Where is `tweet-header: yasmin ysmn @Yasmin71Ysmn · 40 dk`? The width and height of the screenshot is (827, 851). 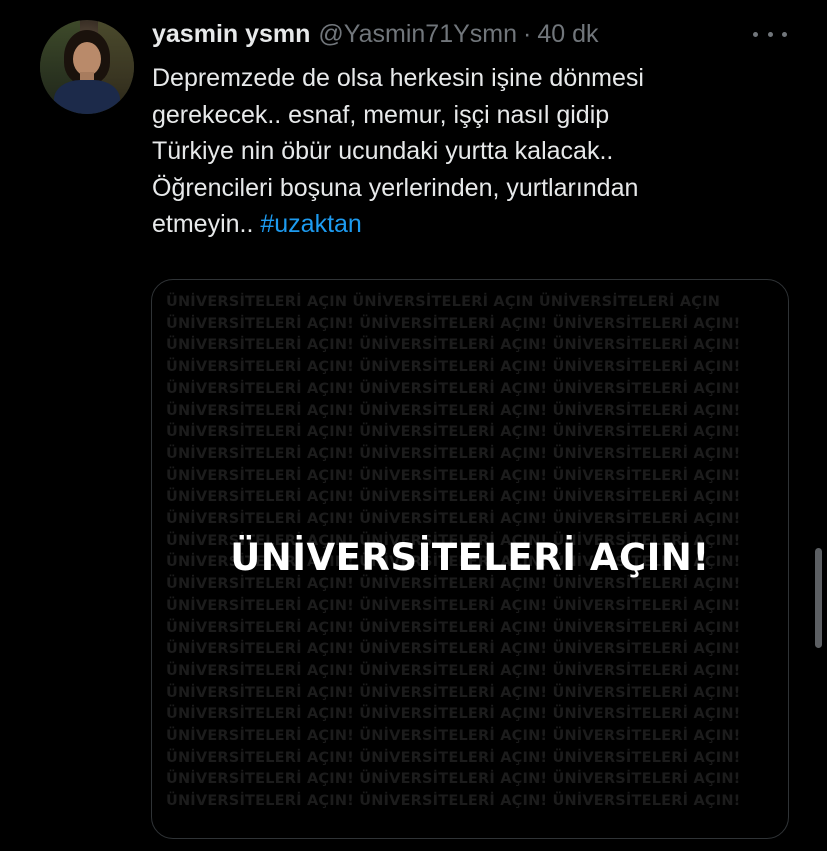 tweet-header: yasmin ysmn @Yasmin71Ysmn · 40 dk is located at coordinates (375, 34).